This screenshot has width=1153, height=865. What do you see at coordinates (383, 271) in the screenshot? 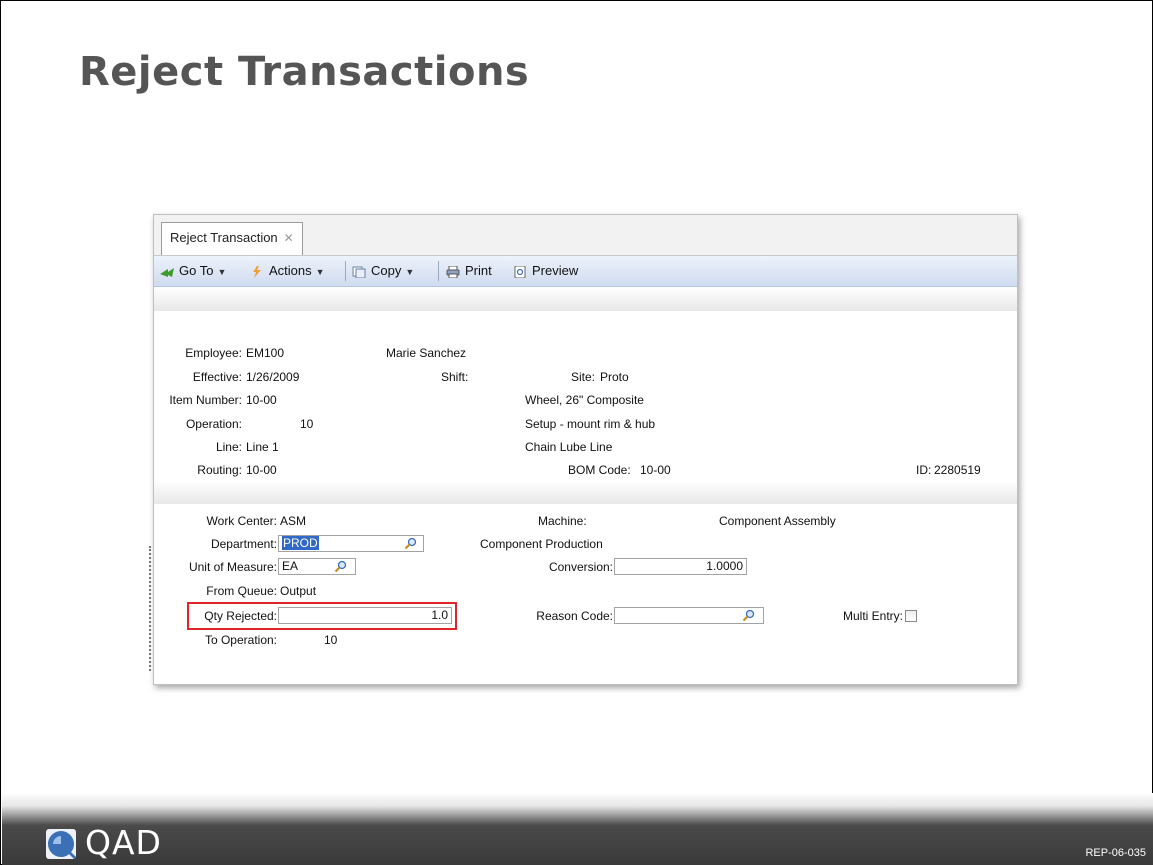
I see `copy-button: Copy ▼` at bounding box center [383, 271].